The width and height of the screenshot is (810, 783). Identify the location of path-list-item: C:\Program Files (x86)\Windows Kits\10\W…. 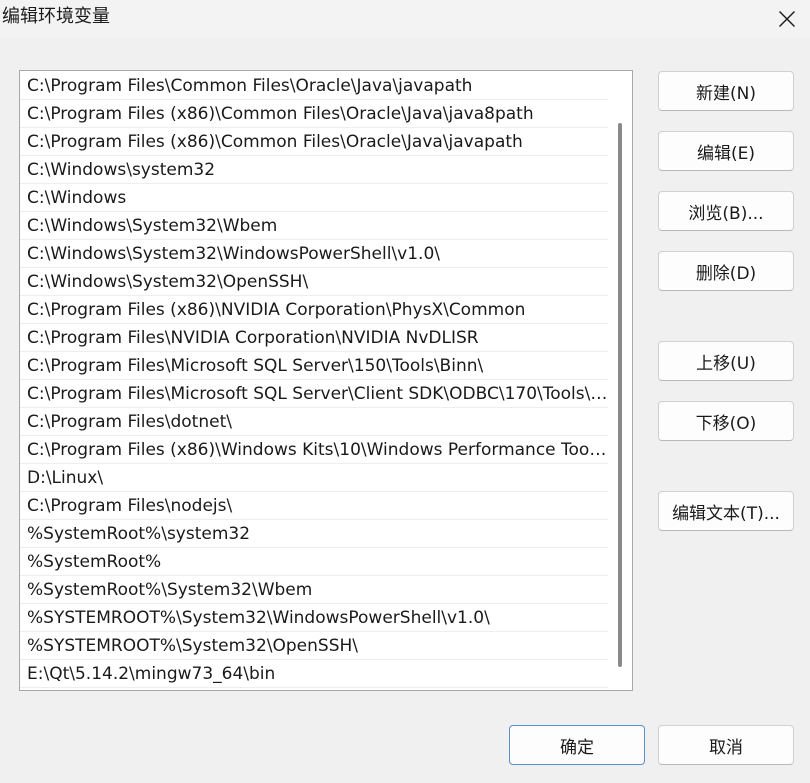
(314, 450).